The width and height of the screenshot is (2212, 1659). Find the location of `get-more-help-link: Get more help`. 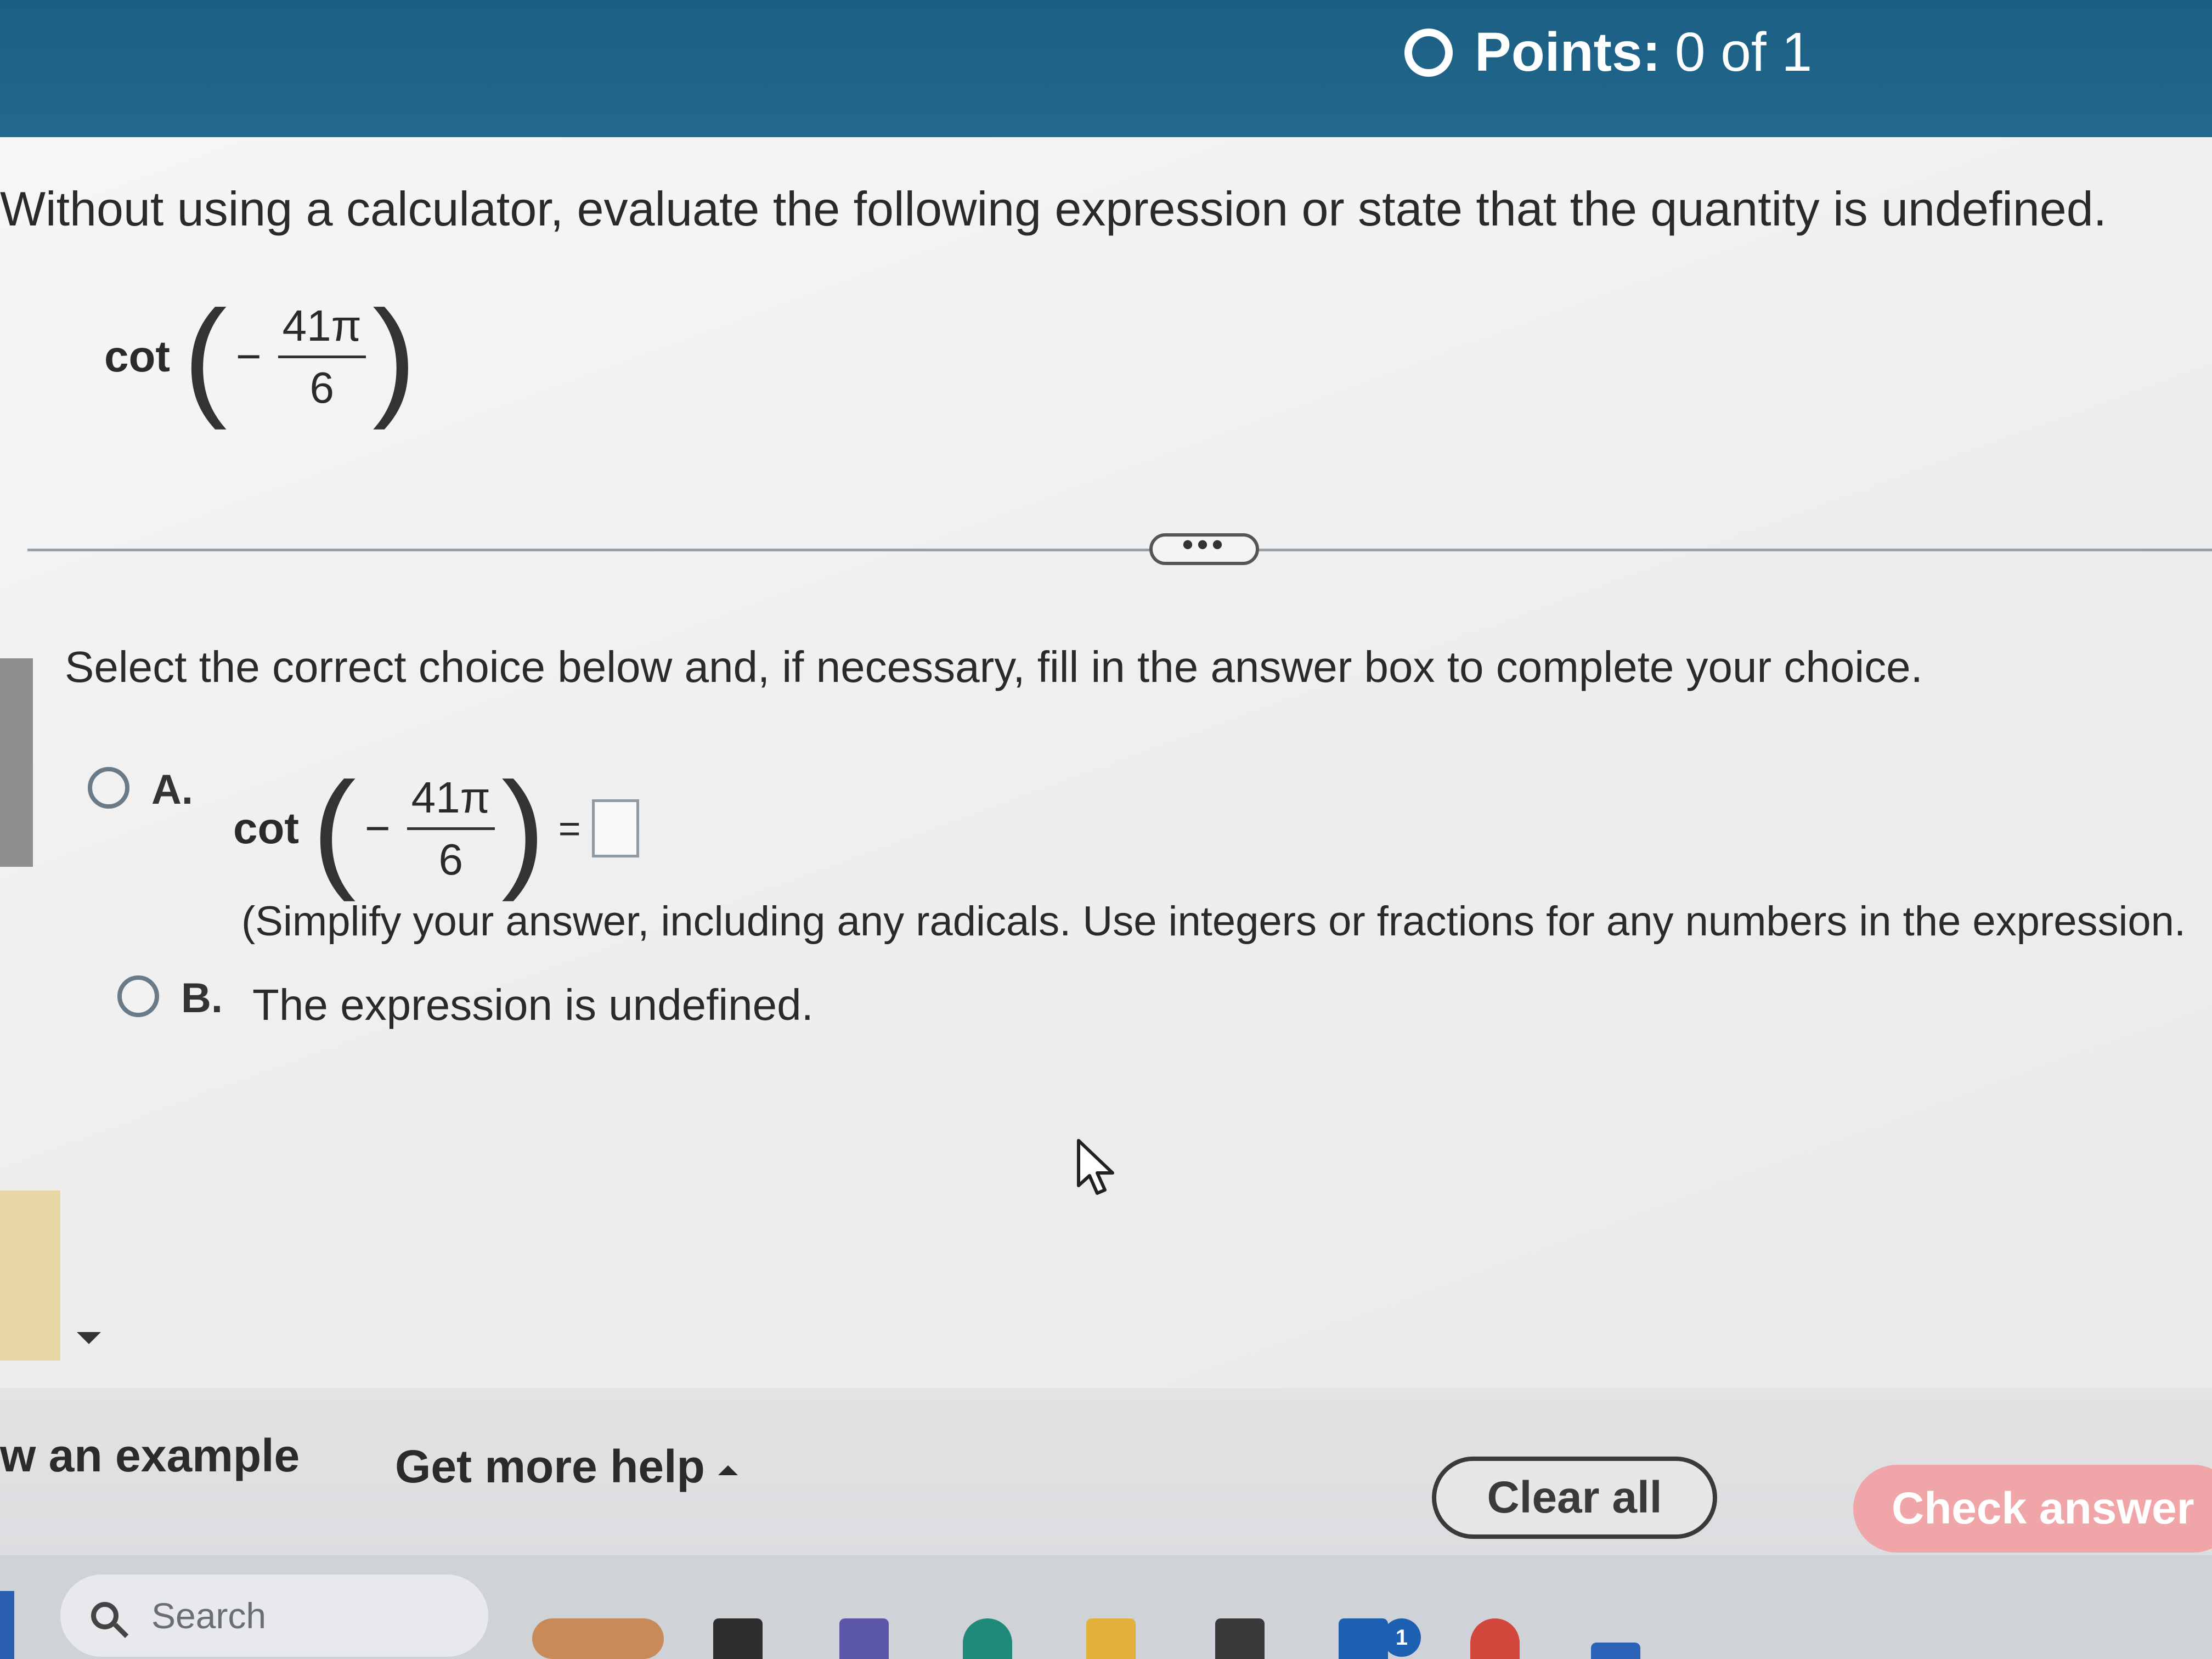

get-more-help-link: Get more help is located at coordinates (567, 1466).